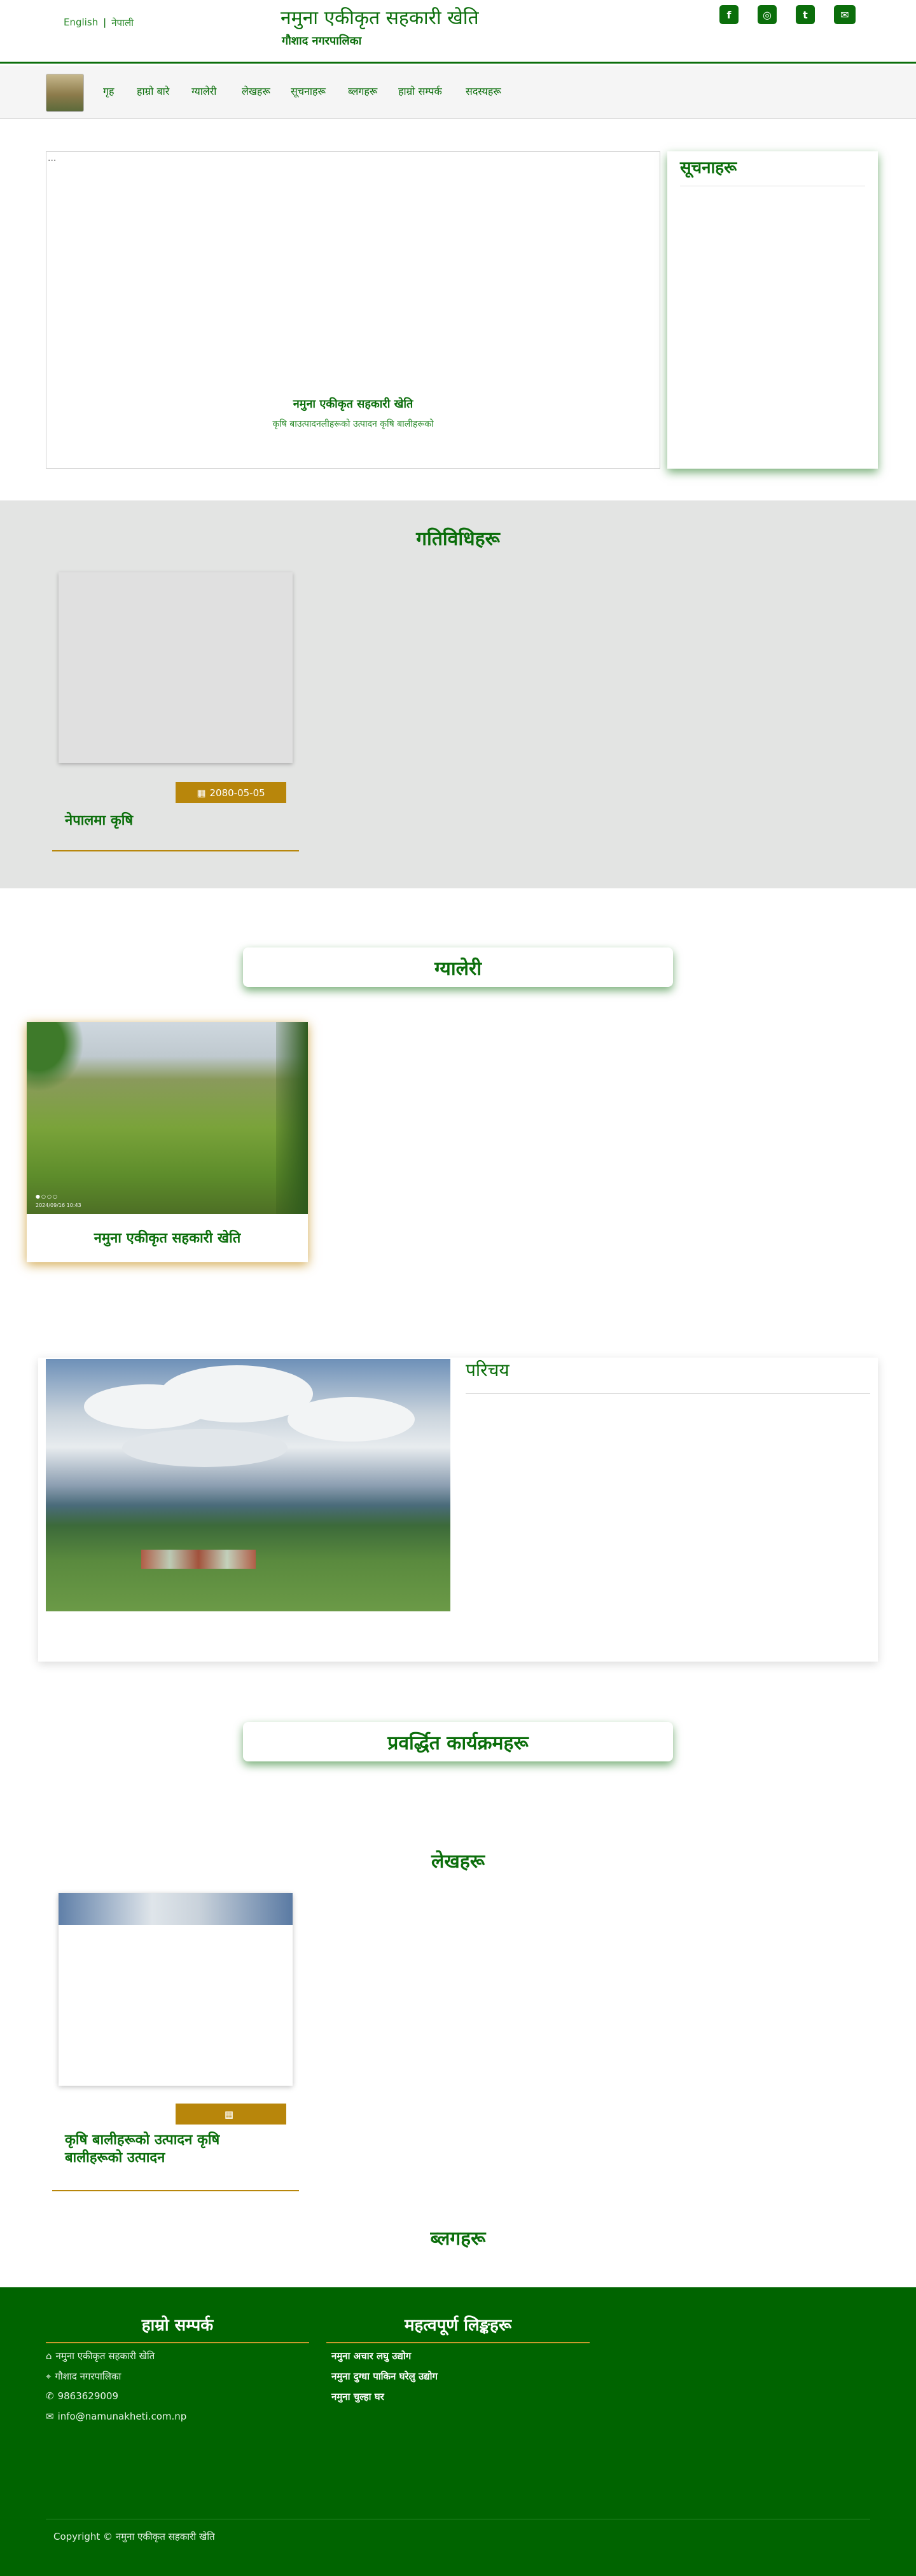  I want to click on article-title-line1: कृषि बालीहरूको उत्पादन कृषि, so click(142, 2140).